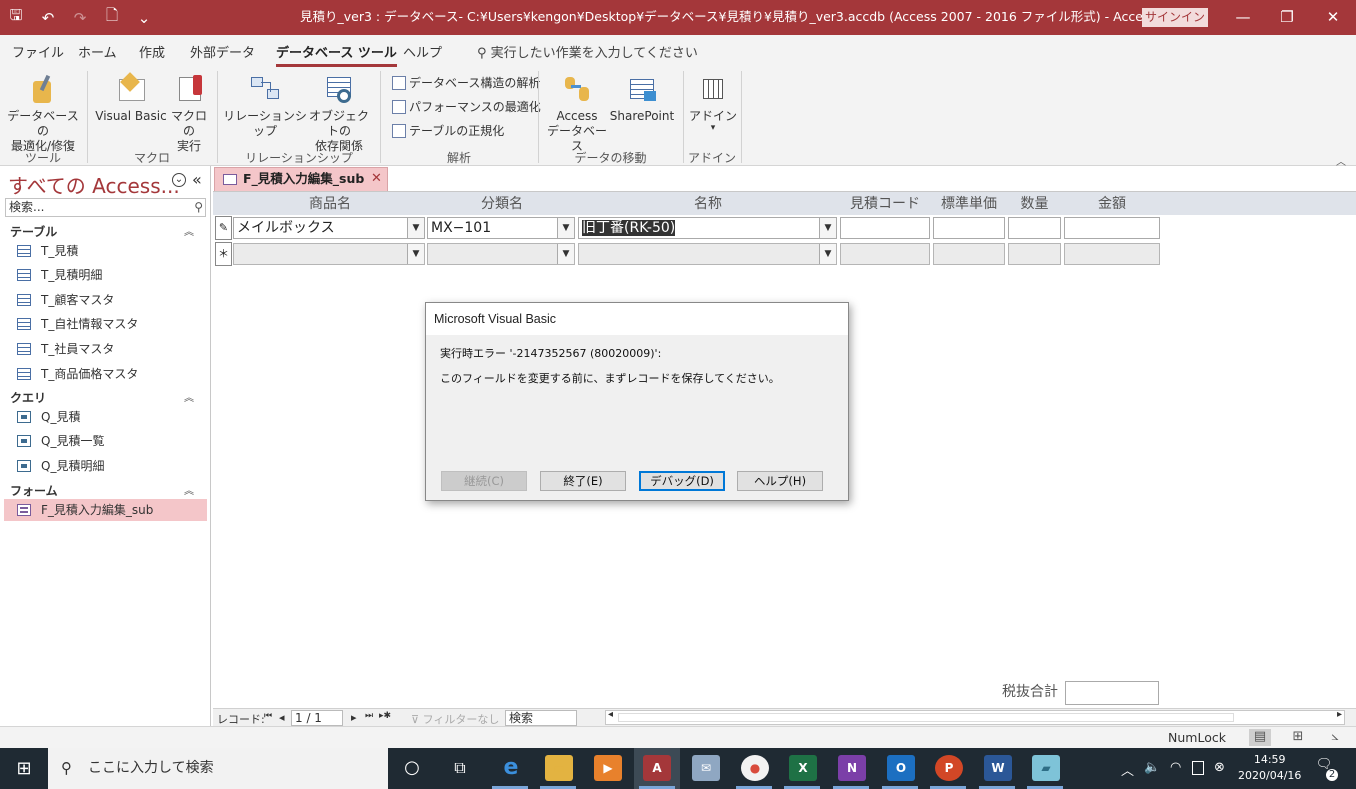 This screenshot has width=1356, height=789. What do you see at coordinates (1127, 769) in the screenshot?
I see `show-hidden-icons-chevron-icon: ︿` at bounding box center [1127, 769].